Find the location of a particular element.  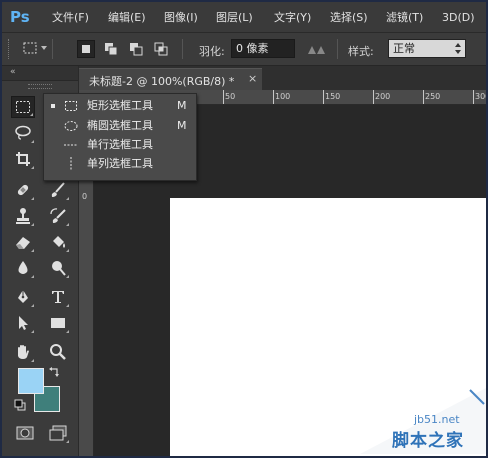

ruler-label: 50 is located at coordinates (230, 96).